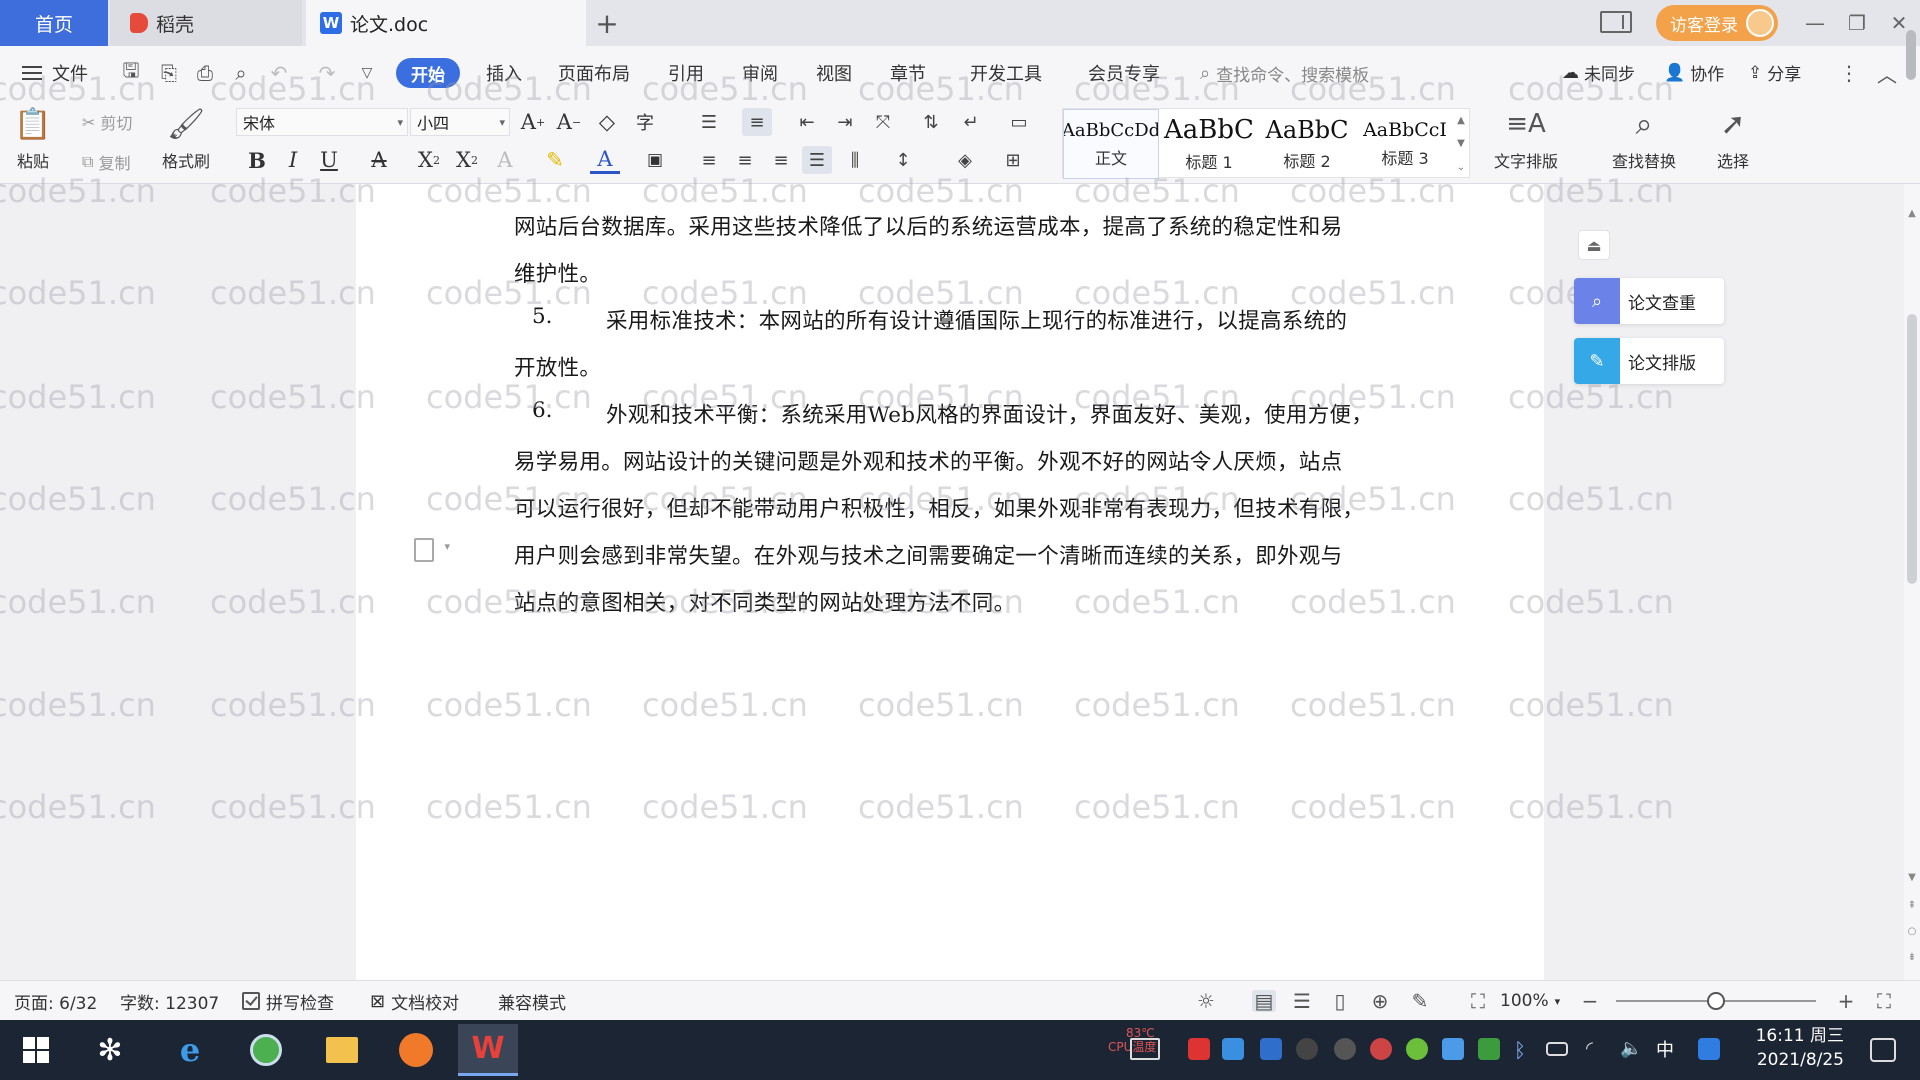 This screenshot has height=1080, width=1920. Describe the element at coordinates (467, 160) in the screenshot. I see `subscript-icon: X2` at that location.